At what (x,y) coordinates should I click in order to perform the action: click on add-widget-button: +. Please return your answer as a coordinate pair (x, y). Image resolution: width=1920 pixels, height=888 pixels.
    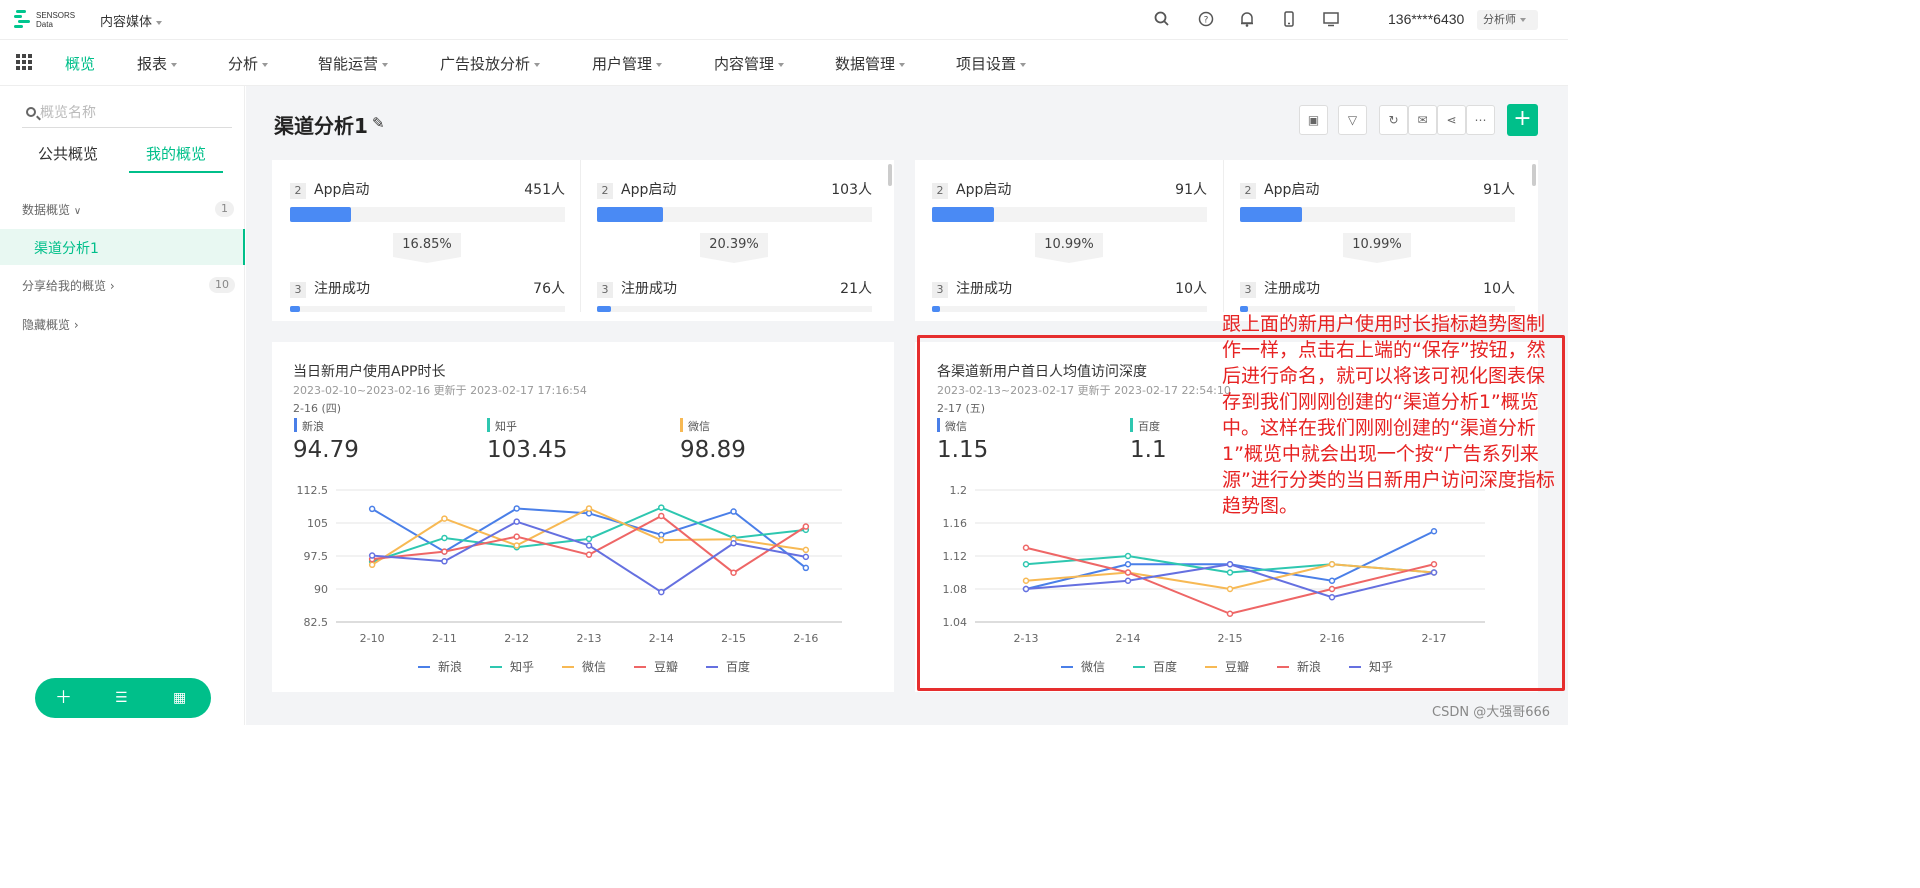
    Looking at the image, I should click on (1522, 120).